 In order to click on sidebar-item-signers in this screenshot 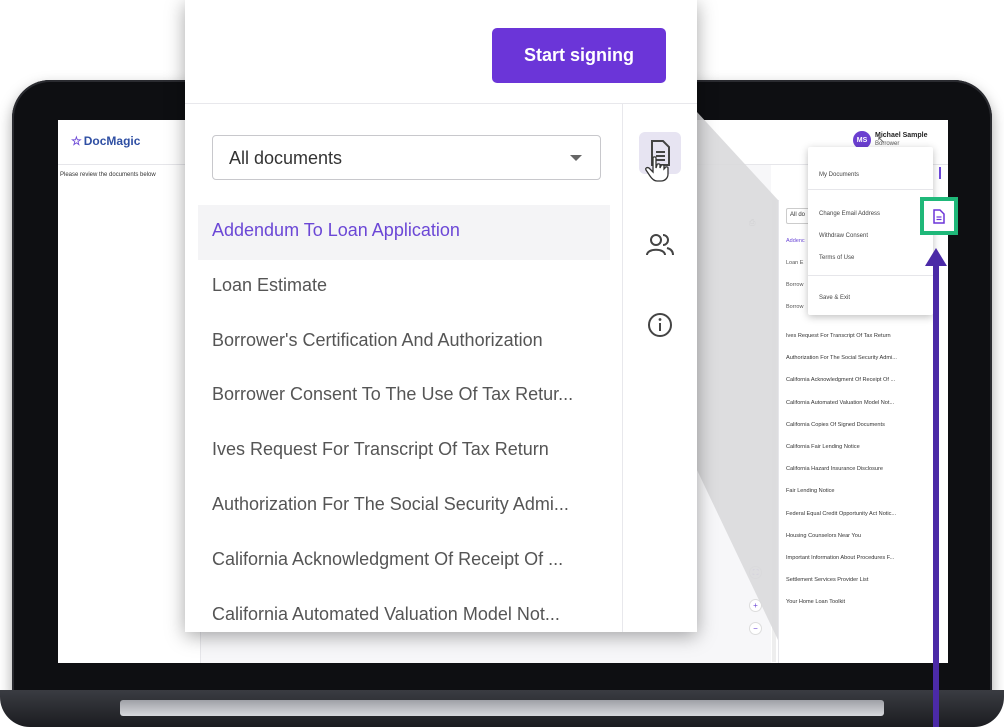, I will do `click(660, 245)`.